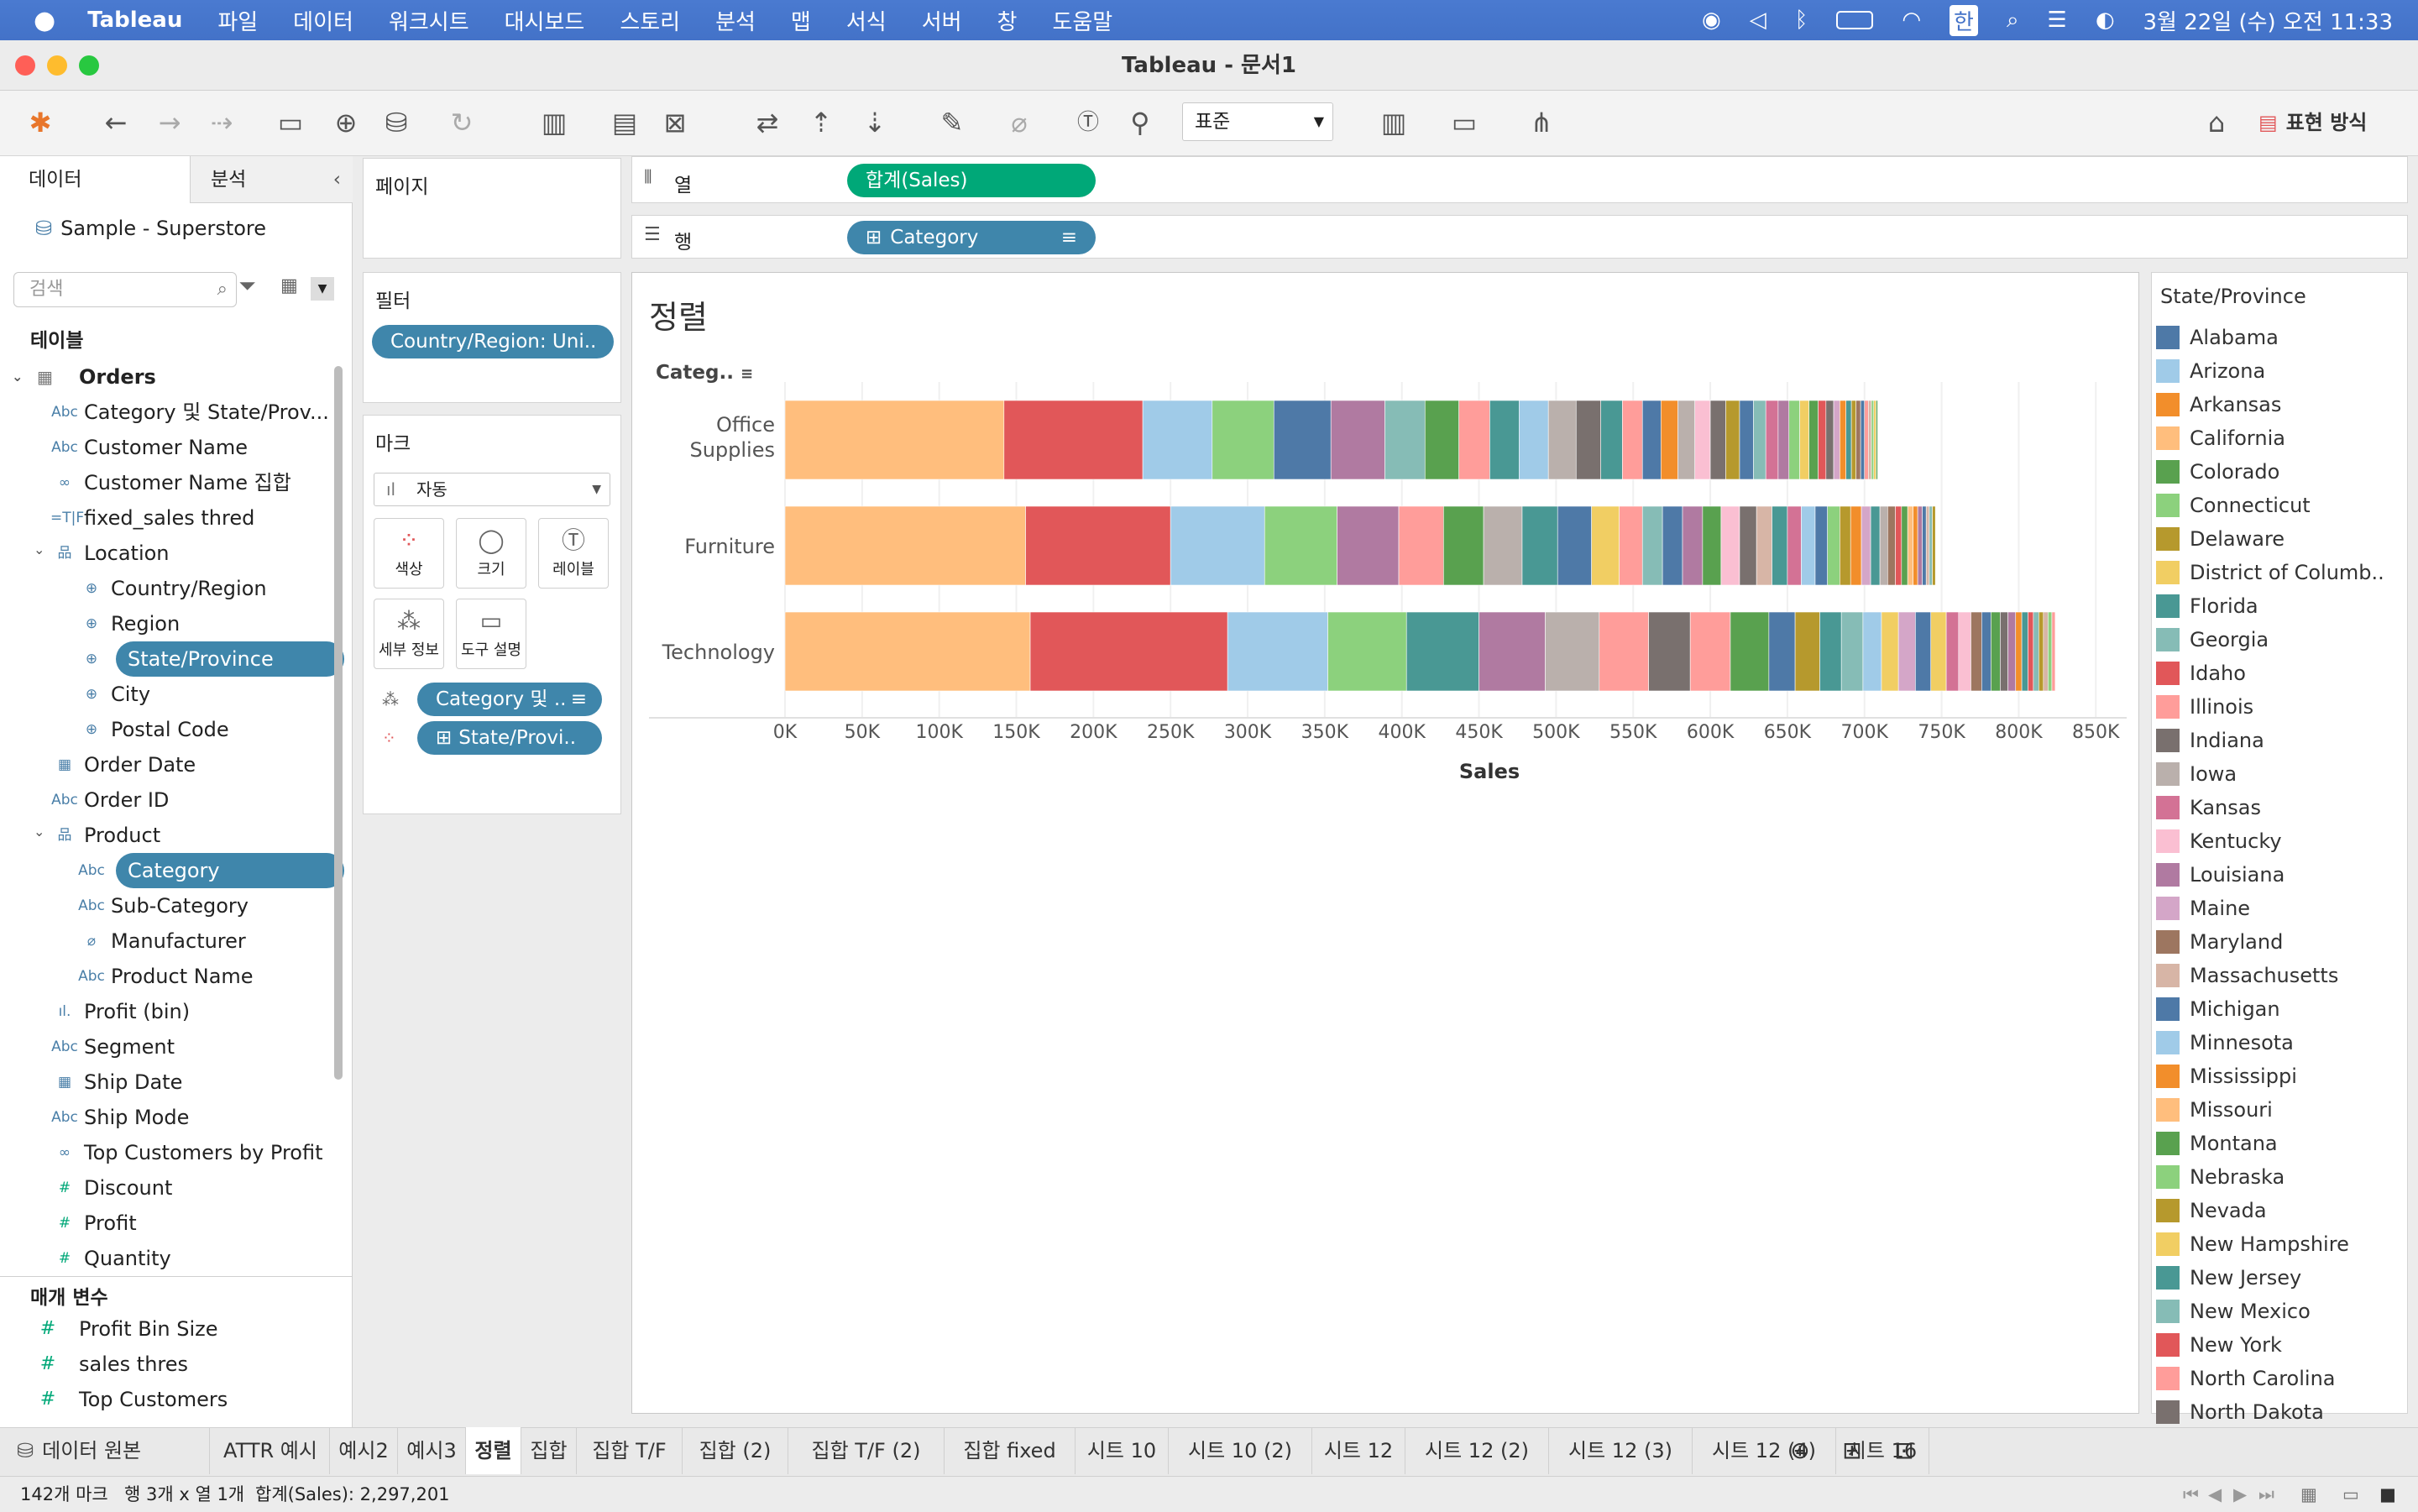 The height and width of the screenshot is (1512, 2418). I want to click on field-item: ⊕ State/Province, so click(173, 659).